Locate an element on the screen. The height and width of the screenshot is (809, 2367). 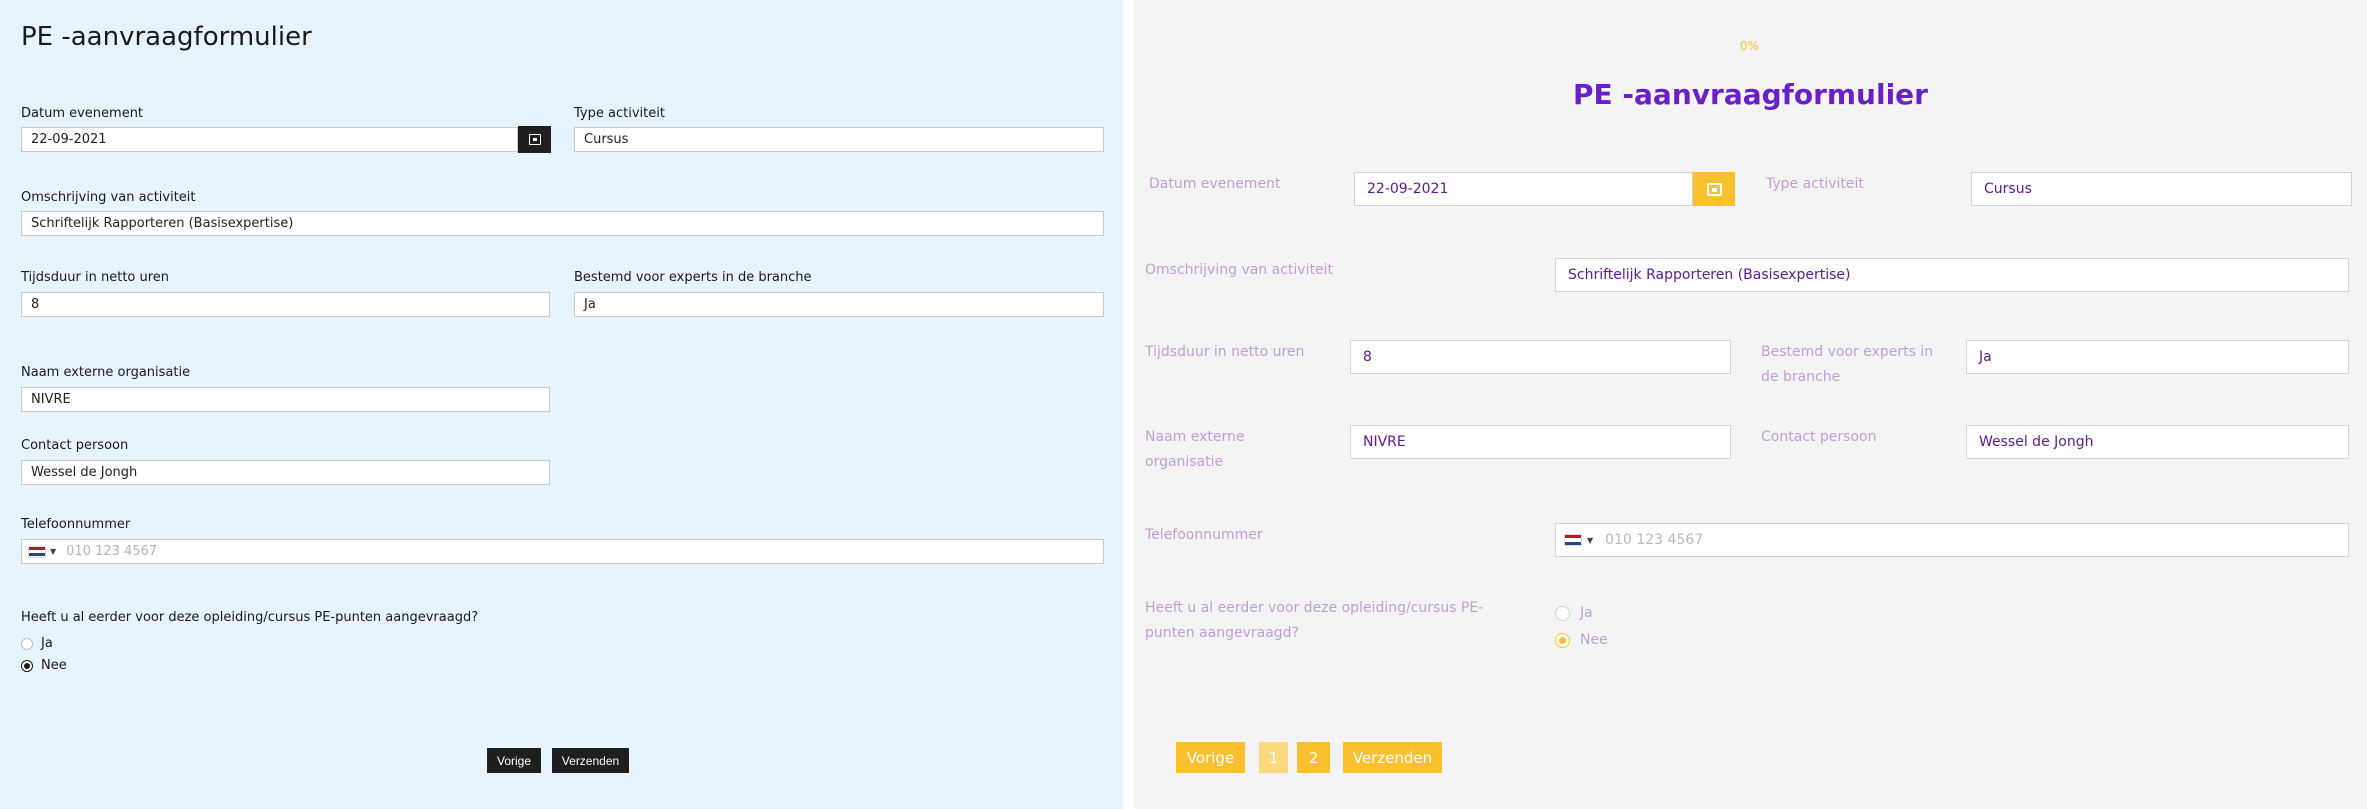
page-2-button: 2 is located at coordinates (1313, 757).